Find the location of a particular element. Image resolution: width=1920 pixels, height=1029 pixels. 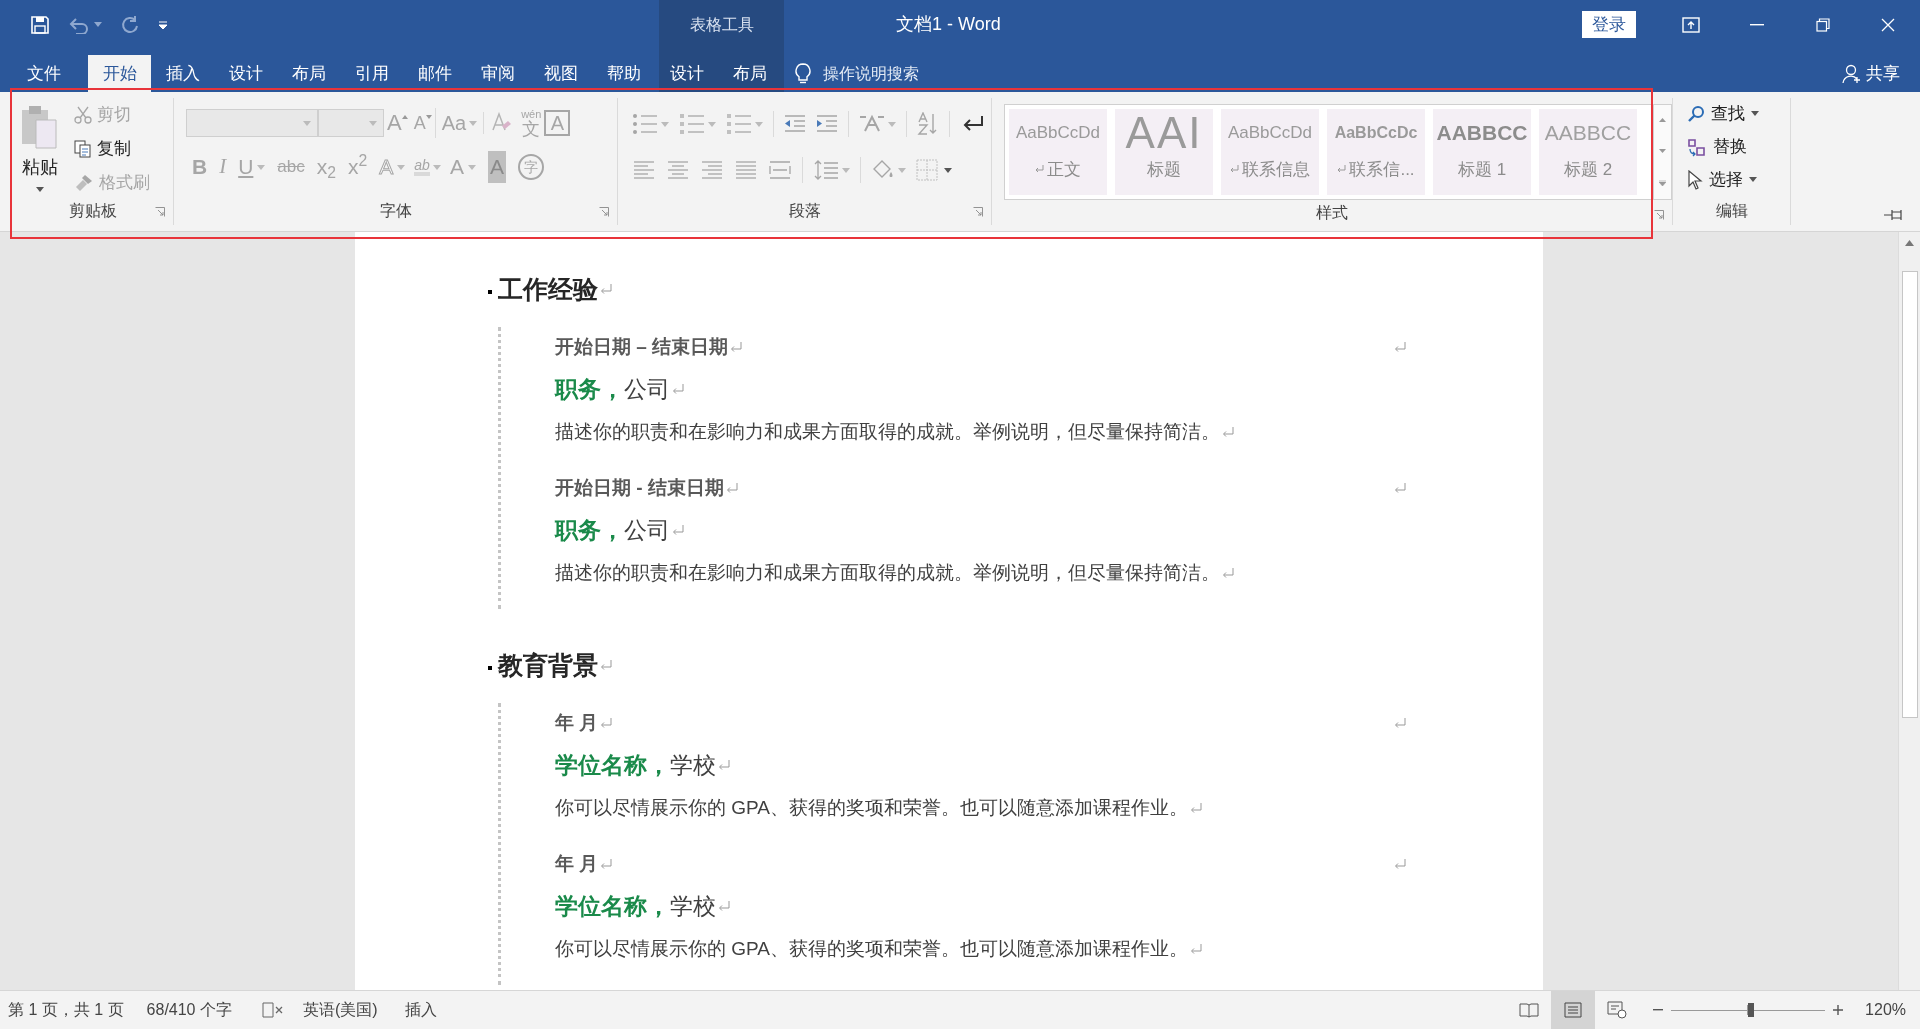

cursor-icon is located at coordinates (1695, 179).